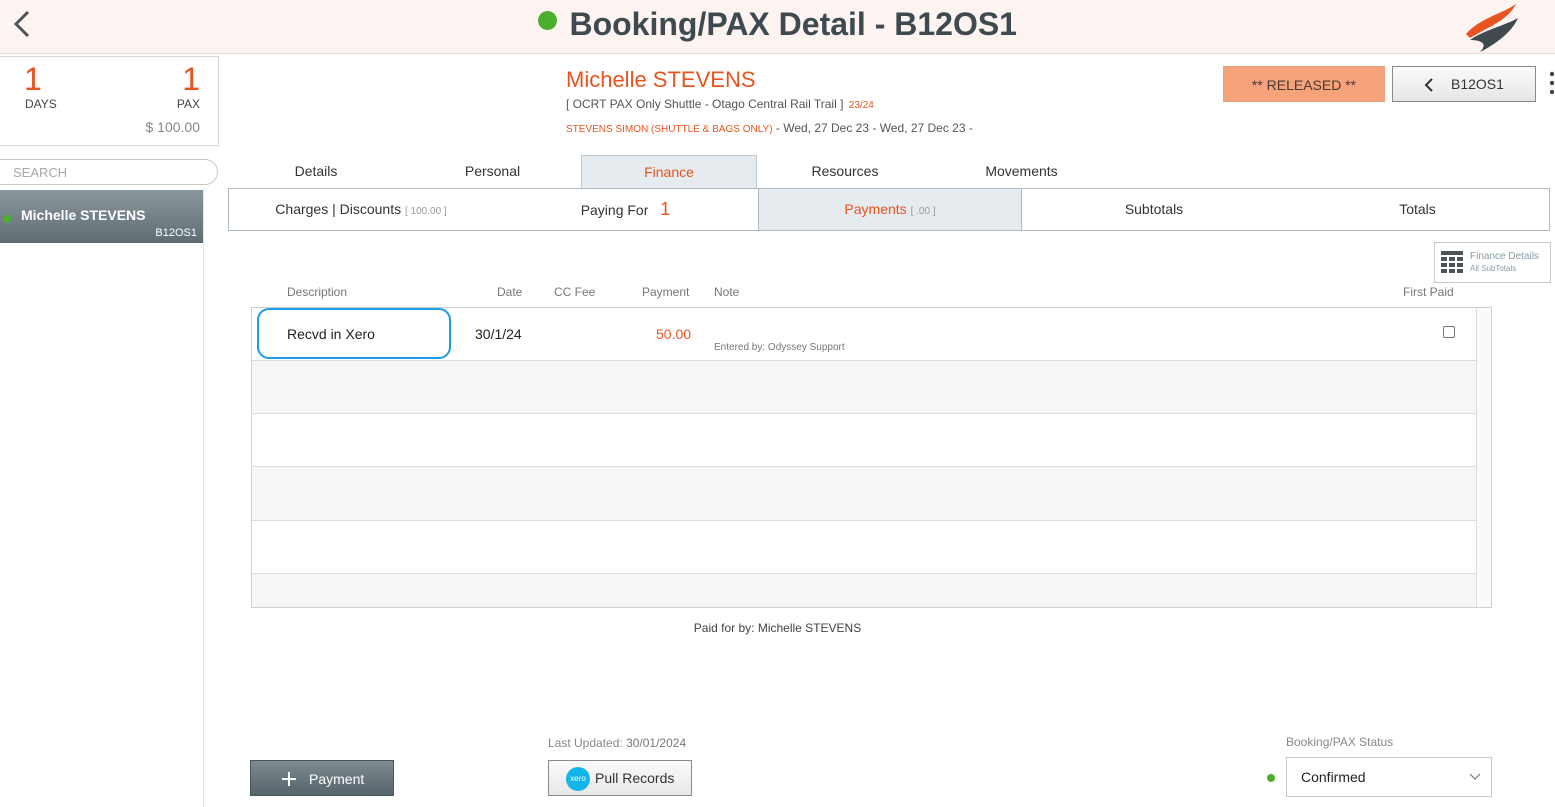 The image size is (1555, 807). Describe the element at coordinates (779, 347) in the screenshot. I see `row-note: Entered by: Odyssey Support` at that location.